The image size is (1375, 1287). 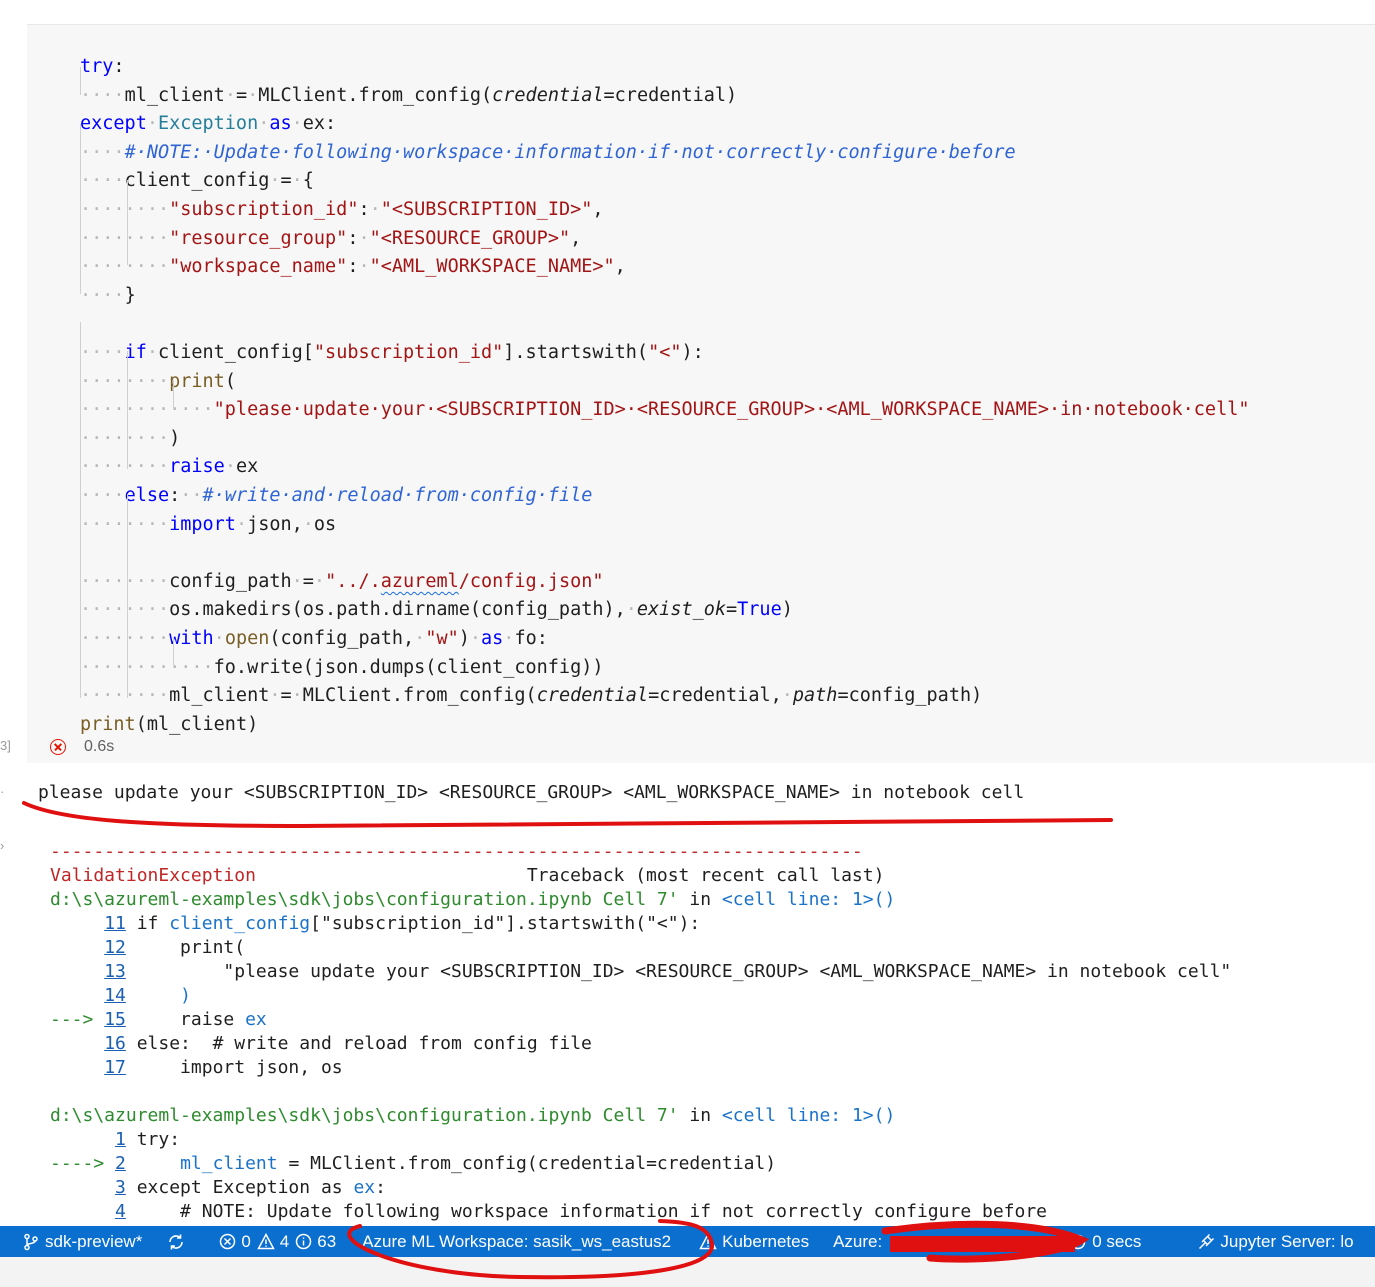 I want to click on branch-status: sdk-preview*, so click(x=82, y=1241).